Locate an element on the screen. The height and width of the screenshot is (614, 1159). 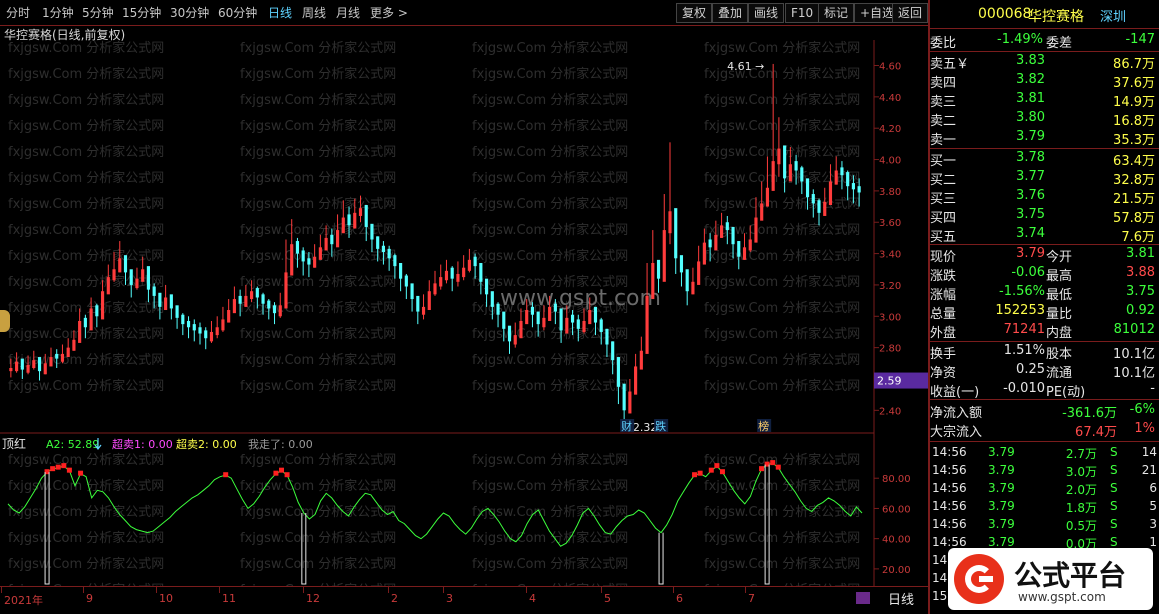
stat-row-1: 现价 3.79 今开 3.81 is located at coordinates (1044, 255).